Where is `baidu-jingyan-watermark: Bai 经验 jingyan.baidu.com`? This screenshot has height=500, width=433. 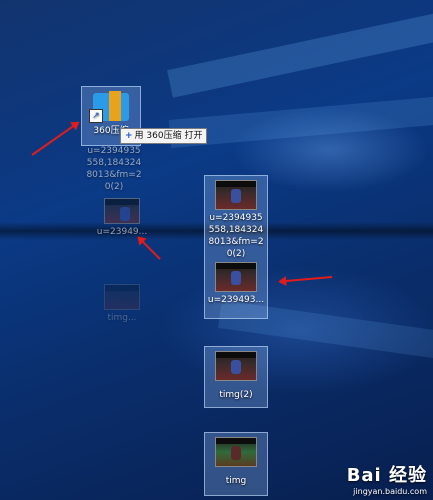 baidu-jingyan-watermark: Bai 经验 jingyan.baidu.com is located at coordinates (387, 478).